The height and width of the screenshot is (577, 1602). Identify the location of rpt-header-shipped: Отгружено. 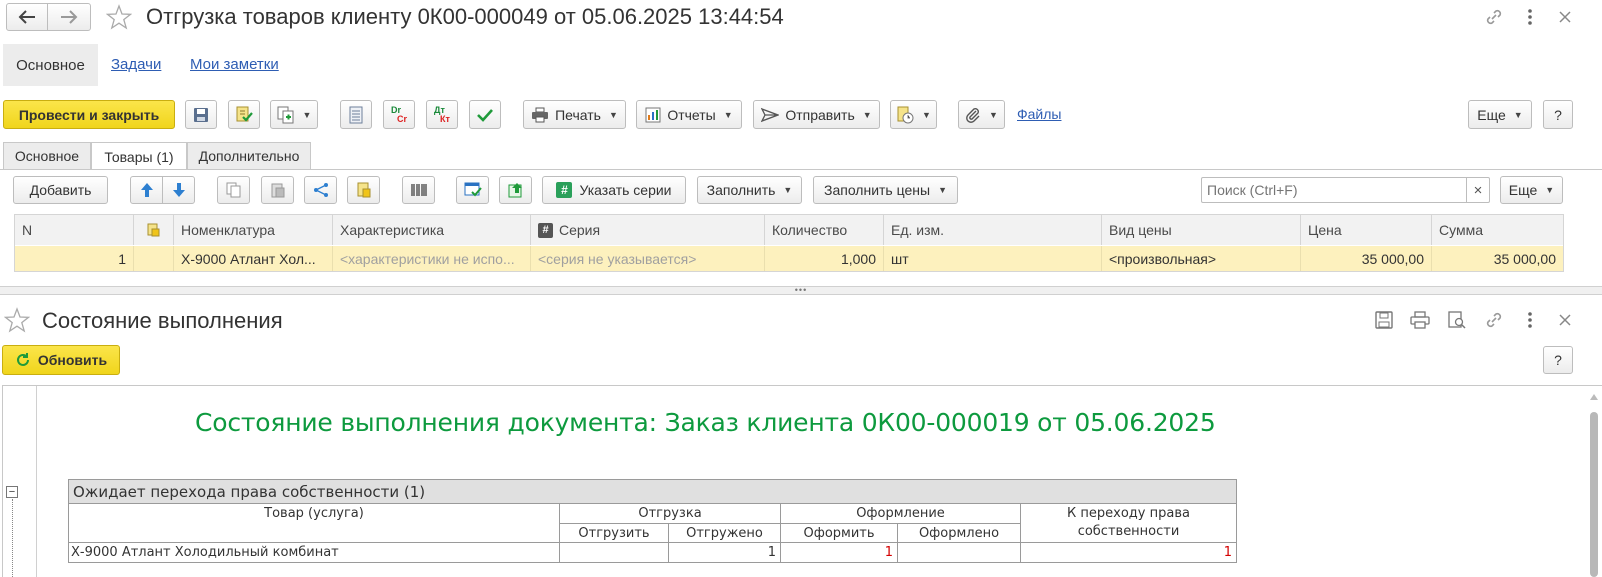
(724, 533).